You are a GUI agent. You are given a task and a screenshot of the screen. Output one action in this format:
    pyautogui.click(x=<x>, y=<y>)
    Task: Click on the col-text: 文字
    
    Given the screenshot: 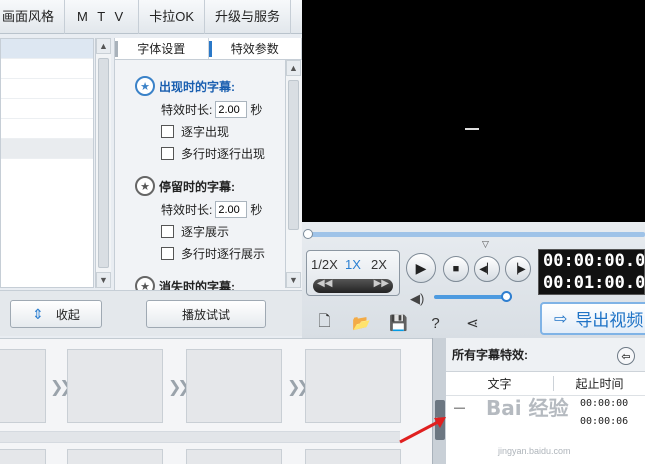 What is the action you would take?
    pyautogui.click(x=500, y=383)
    